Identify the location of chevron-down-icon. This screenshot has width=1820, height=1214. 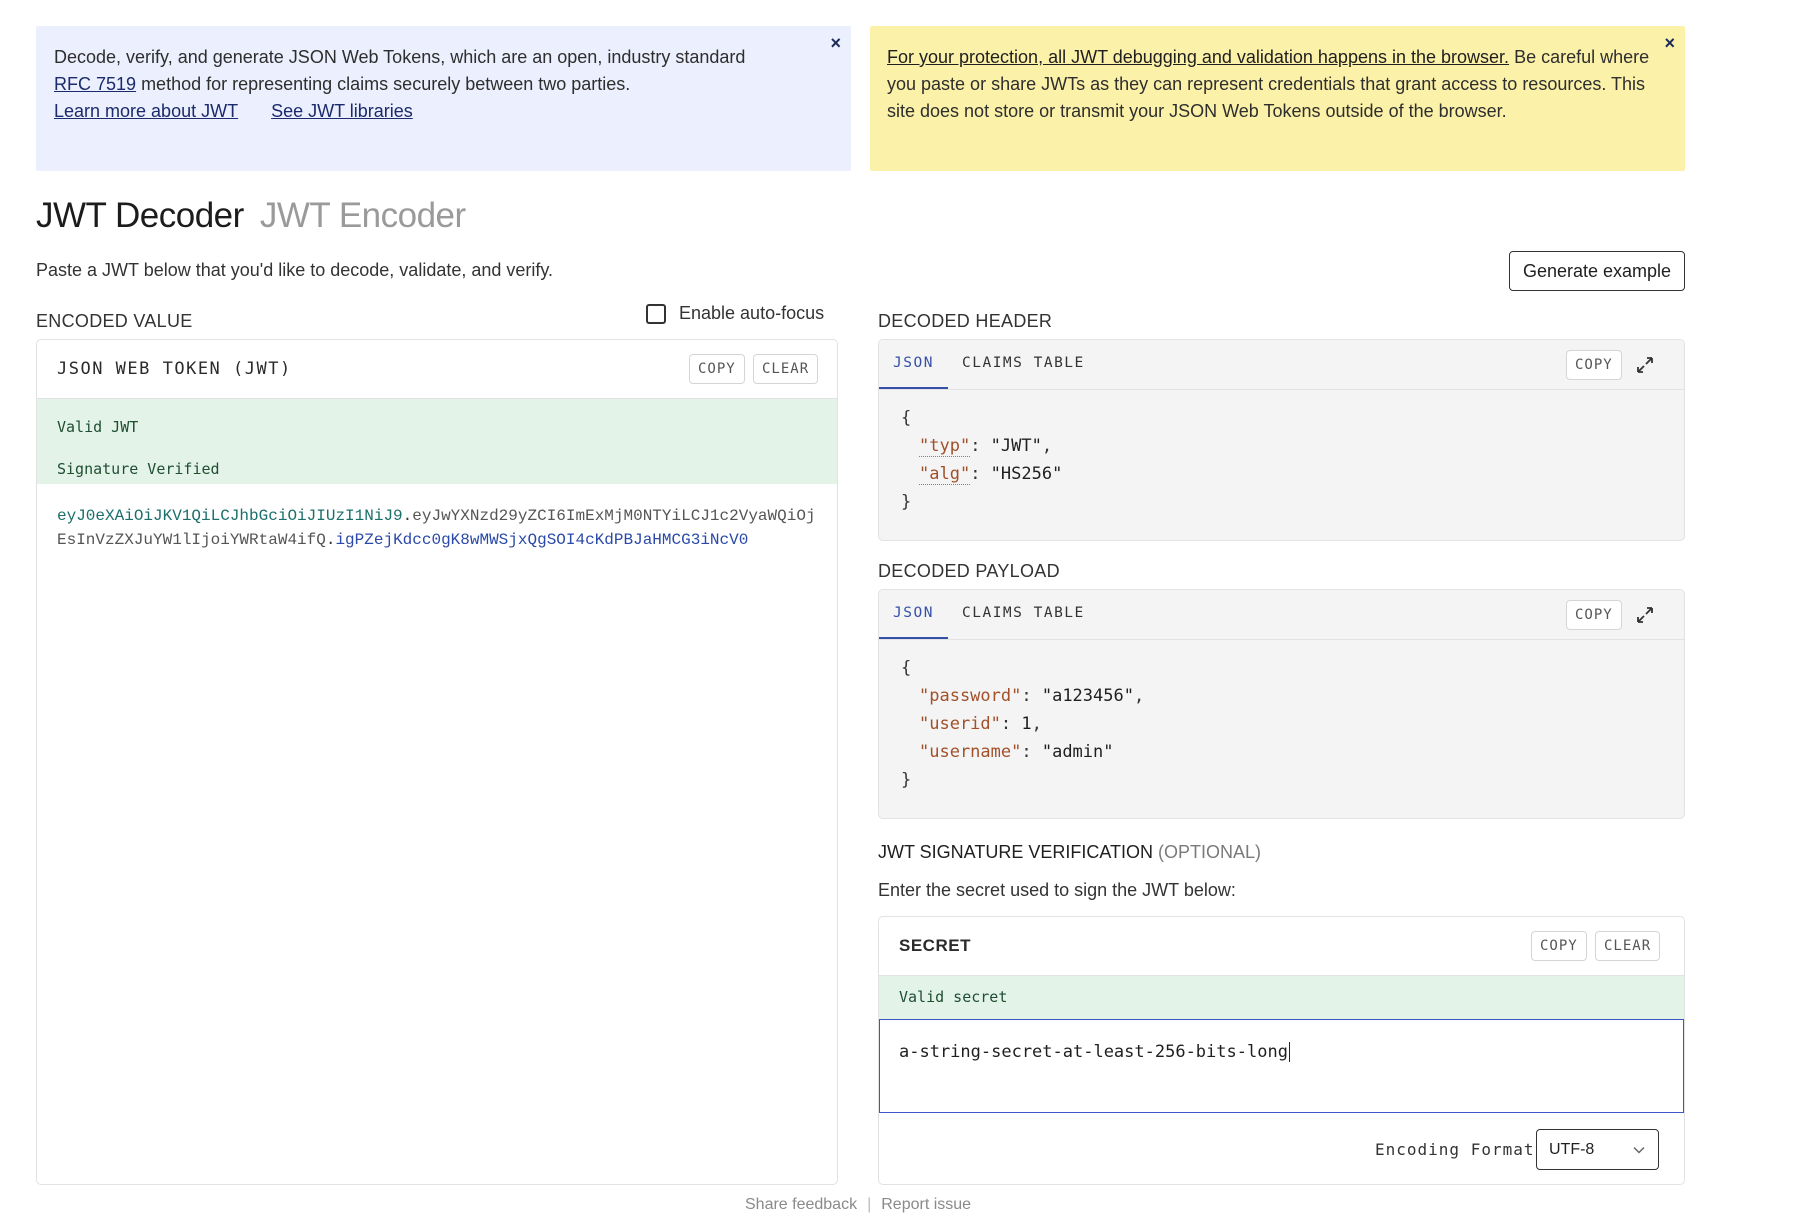
(1639, 1150).